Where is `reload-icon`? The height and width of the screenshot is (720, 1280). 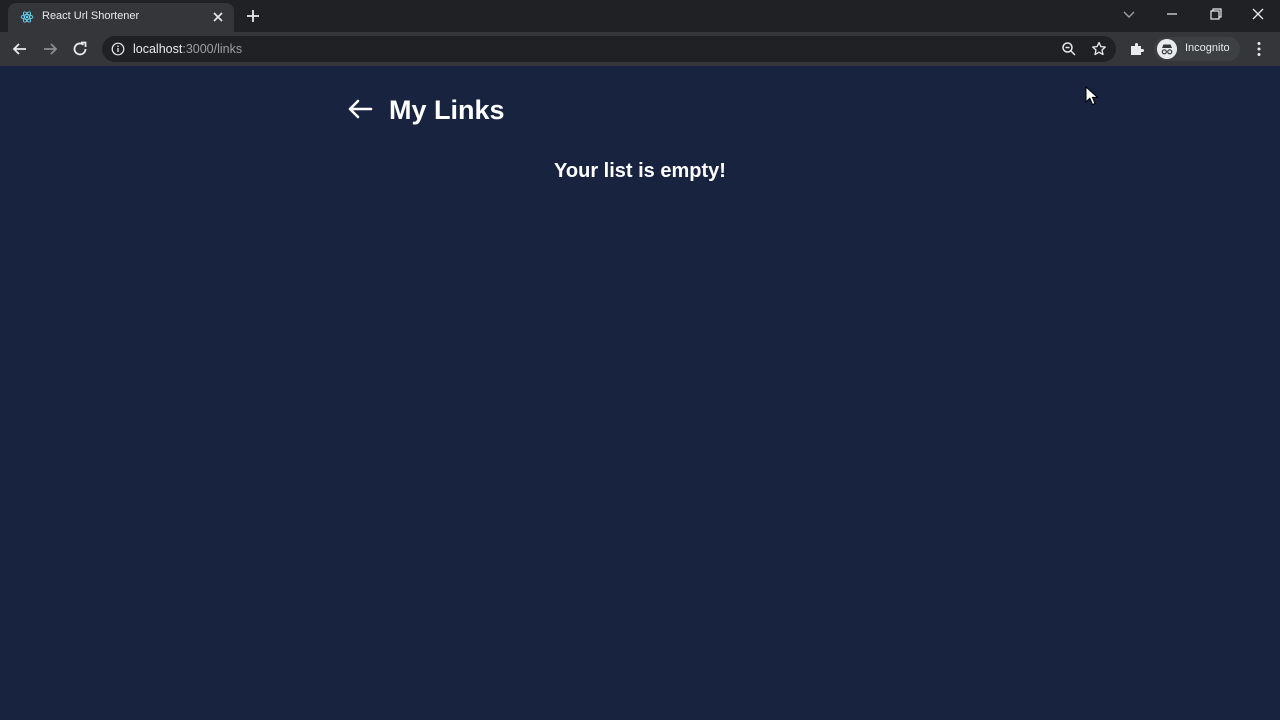 reload-icon is located at coordinates (80, 49).